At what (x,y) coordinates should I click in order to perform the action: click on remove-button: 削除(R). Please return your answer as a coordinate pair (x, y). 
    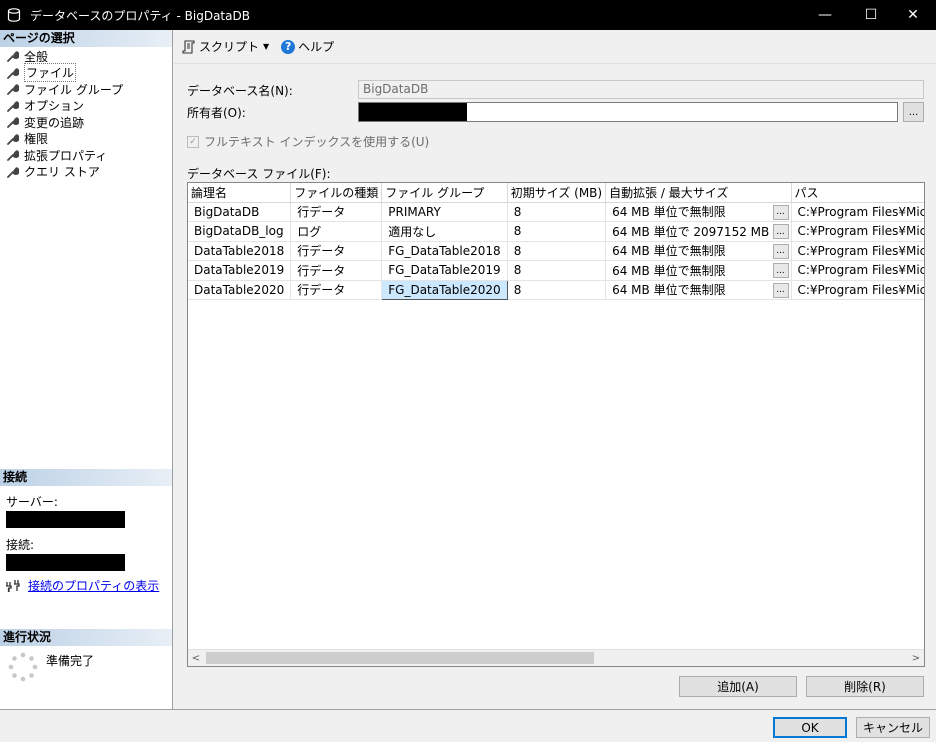
    Looking at the image, I should click on (865, 686).